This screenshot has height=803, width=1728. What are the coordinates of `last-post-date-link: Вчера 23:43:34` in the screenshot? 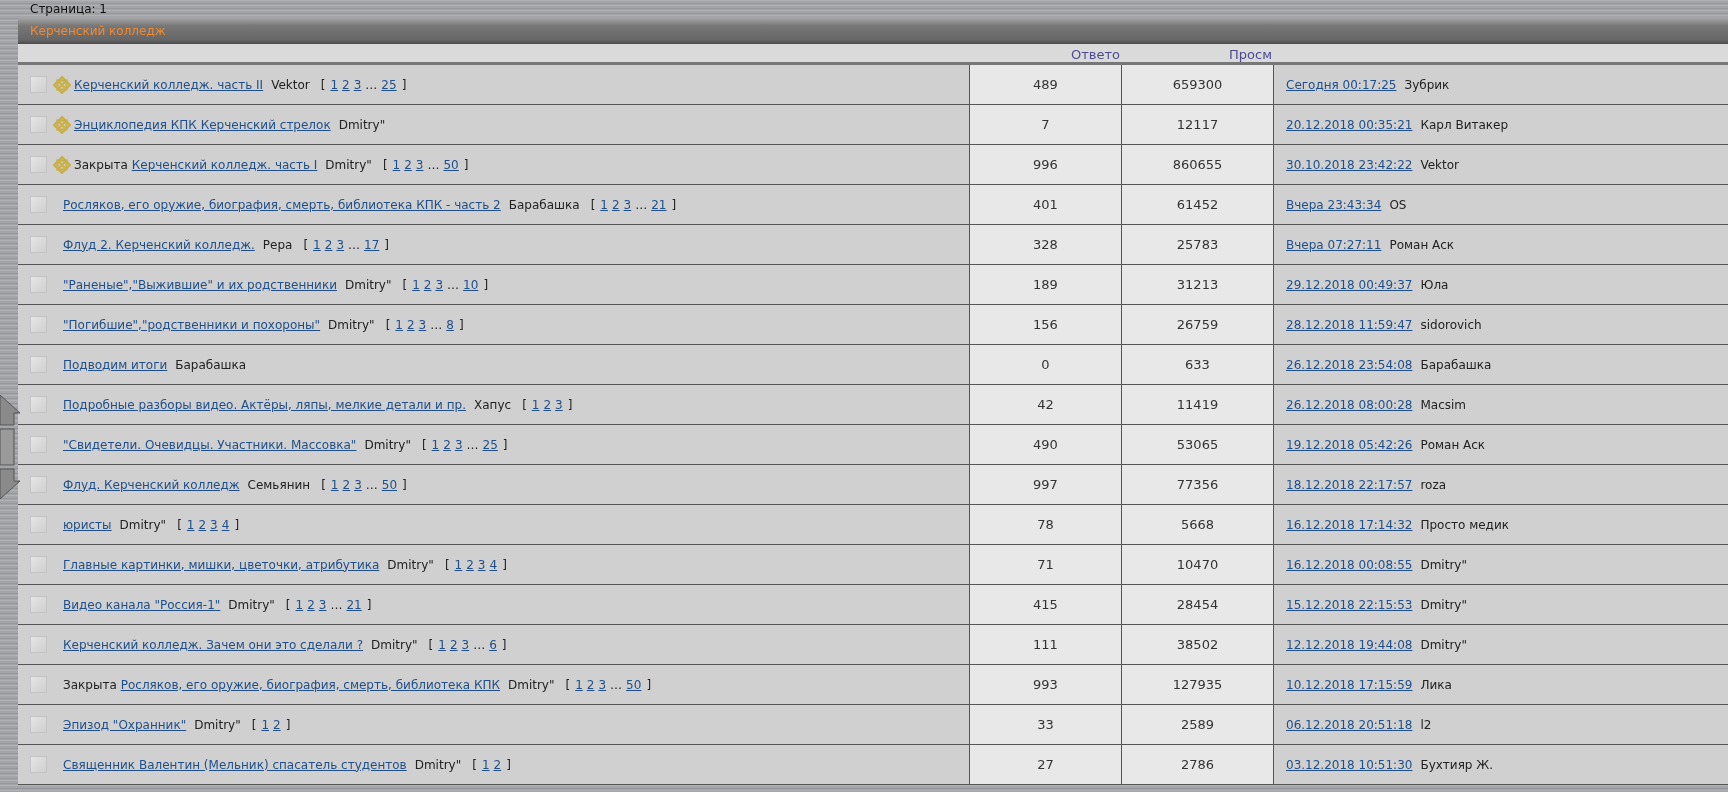 It's located at (1334, 204).